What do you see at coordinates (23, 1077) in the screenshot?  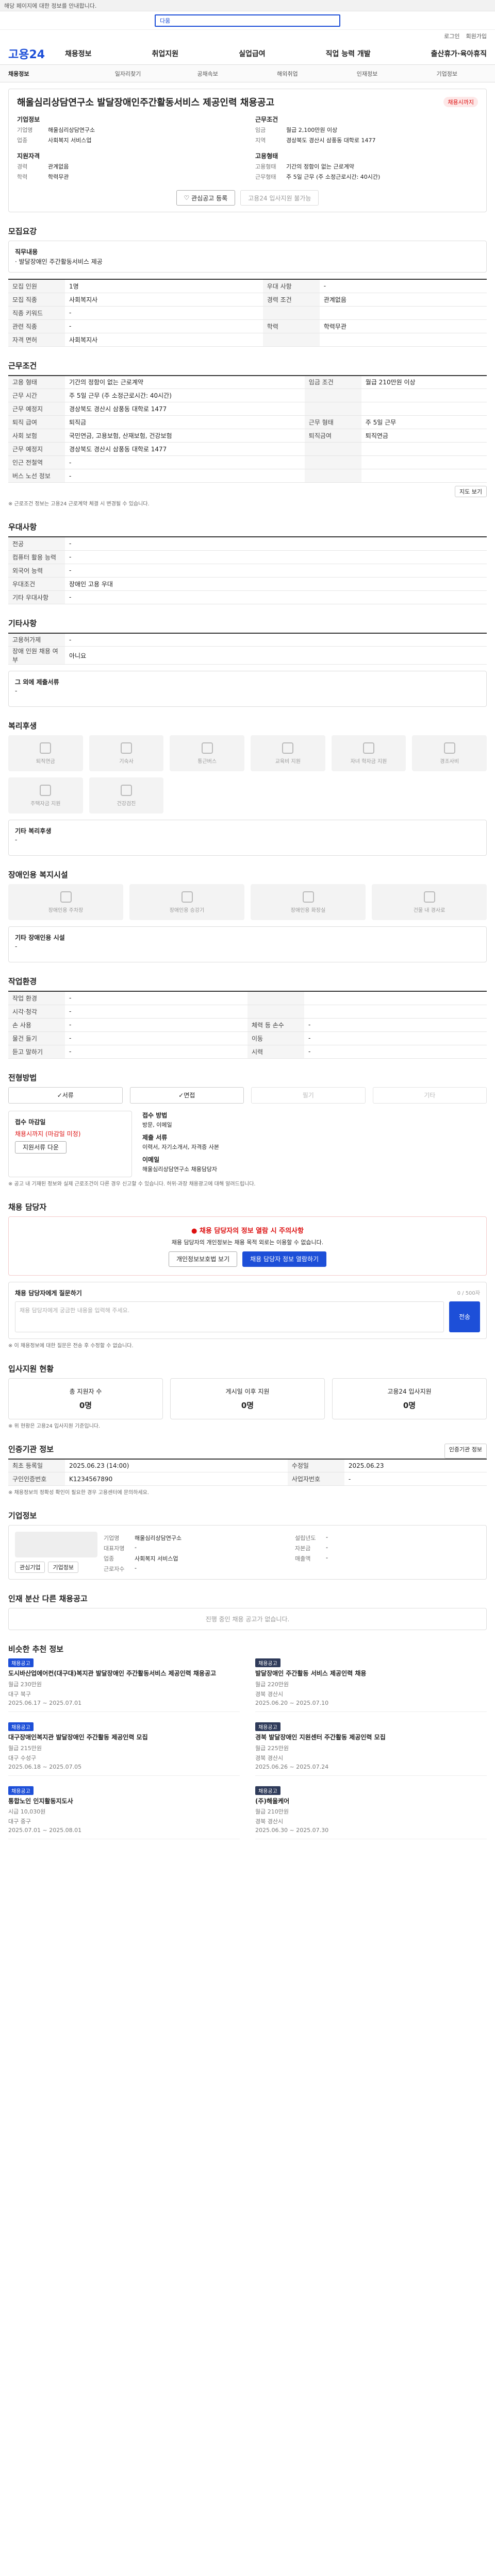 I see `section-title: 전형방법` at bounding box center [23, 1077].